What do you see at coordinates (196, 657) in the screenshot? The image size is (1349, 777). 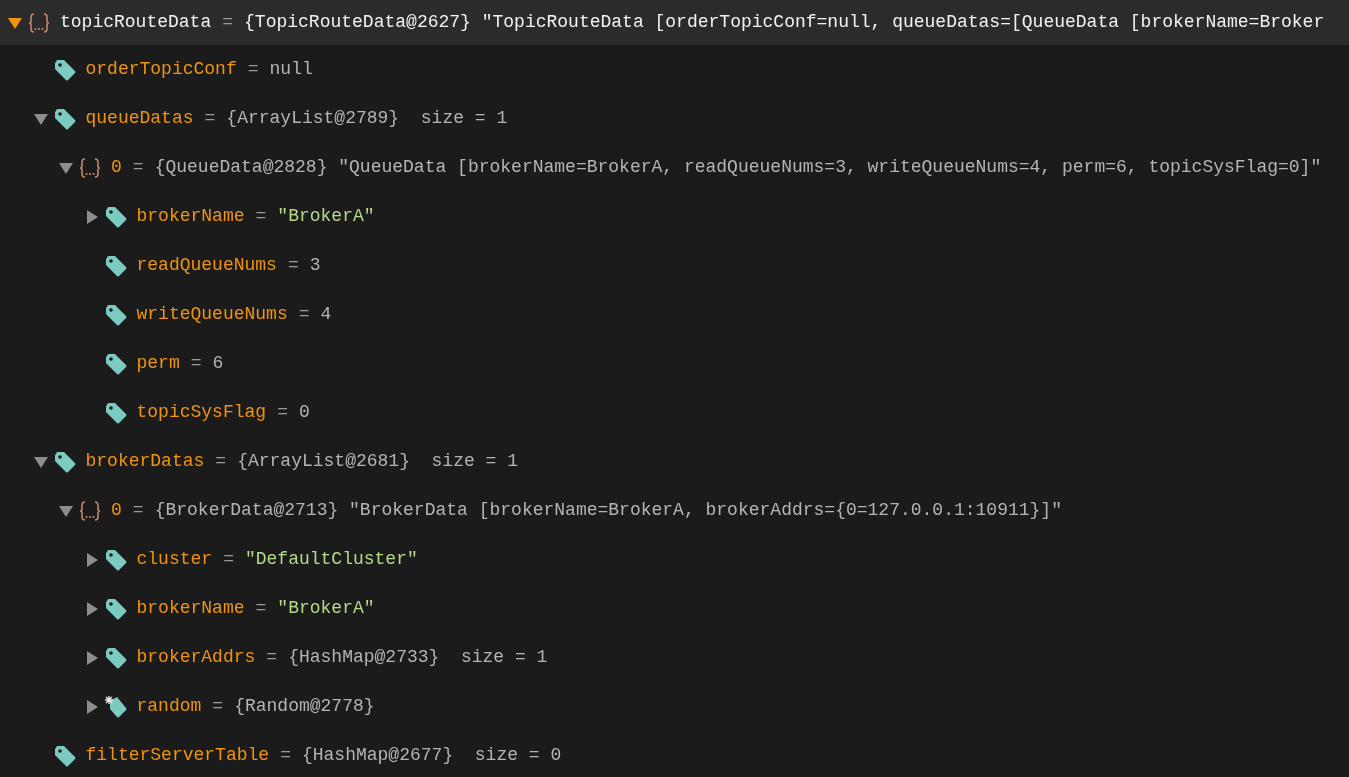 I see `variable-name: brokerAddrs` at bounding box center [196, 657].